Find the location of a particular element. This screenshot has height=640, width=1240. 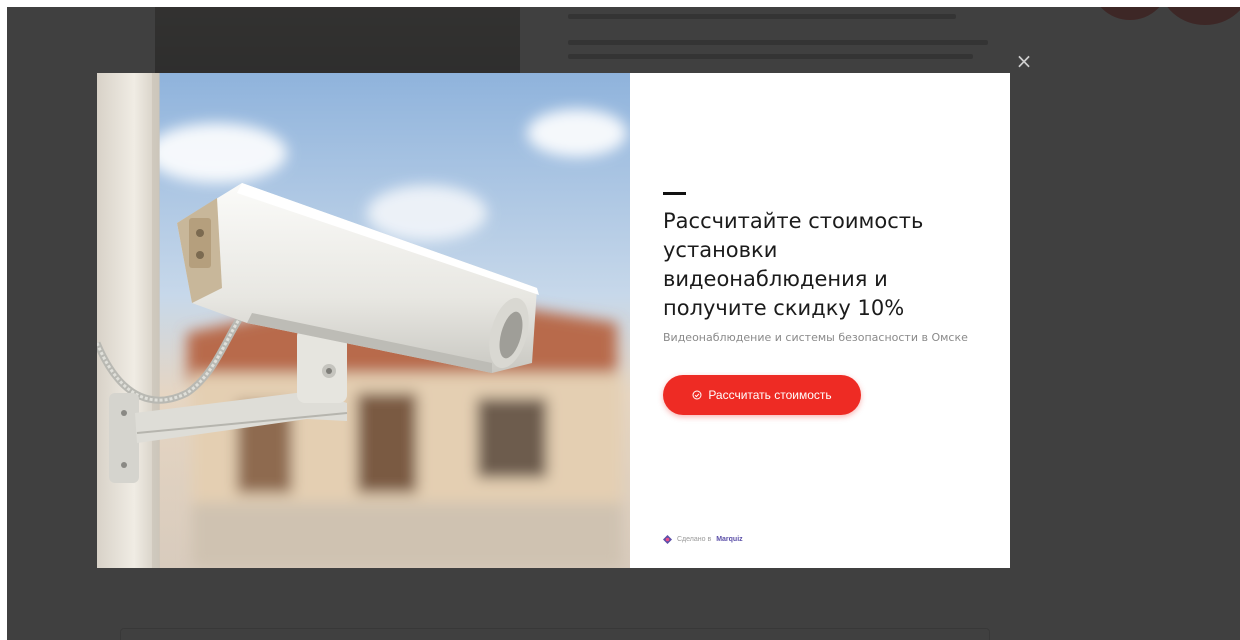

close-icon: × is located at coordinates (1024, 61).